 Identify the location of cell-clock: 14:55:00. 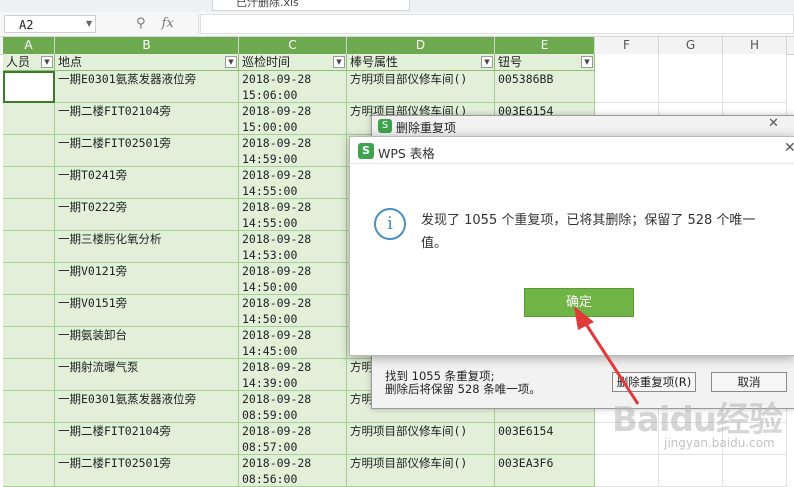
(270, 223).